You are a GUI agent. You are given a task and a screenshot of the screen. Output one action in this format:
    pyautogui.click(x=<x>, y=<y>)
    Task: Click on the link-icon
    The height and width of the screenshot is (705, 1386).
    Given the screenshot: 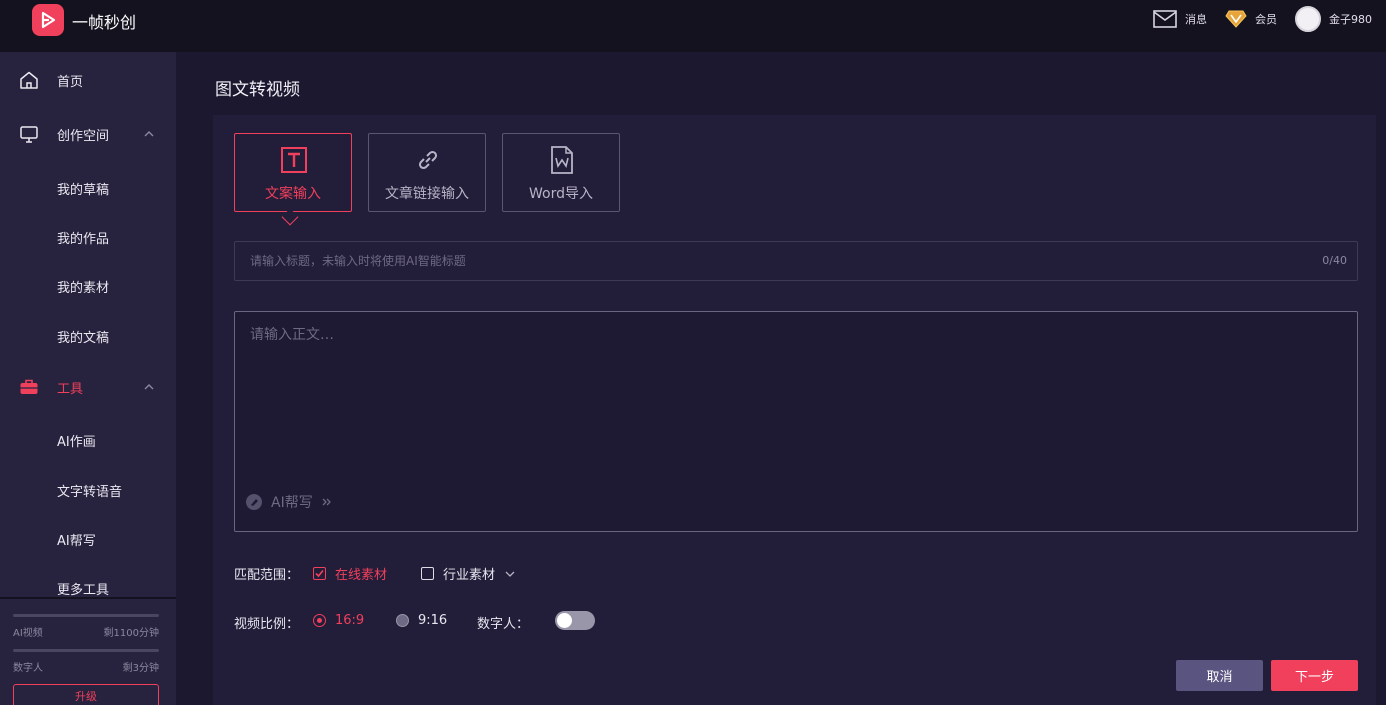 What is the action you would take?
    pyautogui.click(x=428, y=160)
    